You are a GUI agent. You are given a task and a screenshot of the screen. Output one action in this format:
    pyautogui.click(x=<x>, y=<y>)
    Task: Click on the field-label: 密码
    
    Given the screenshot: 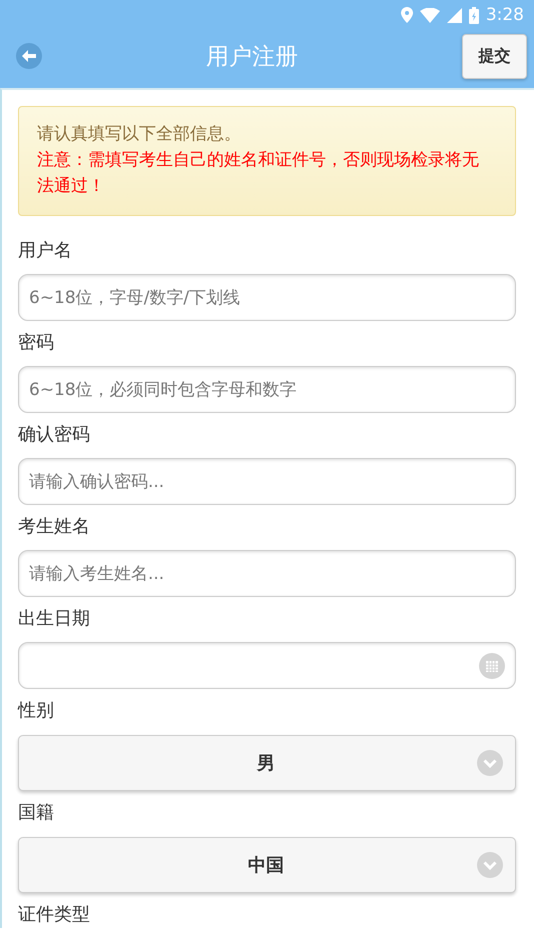 What is the action you would take?
    pyautogui.click(x=36, y=343)
    